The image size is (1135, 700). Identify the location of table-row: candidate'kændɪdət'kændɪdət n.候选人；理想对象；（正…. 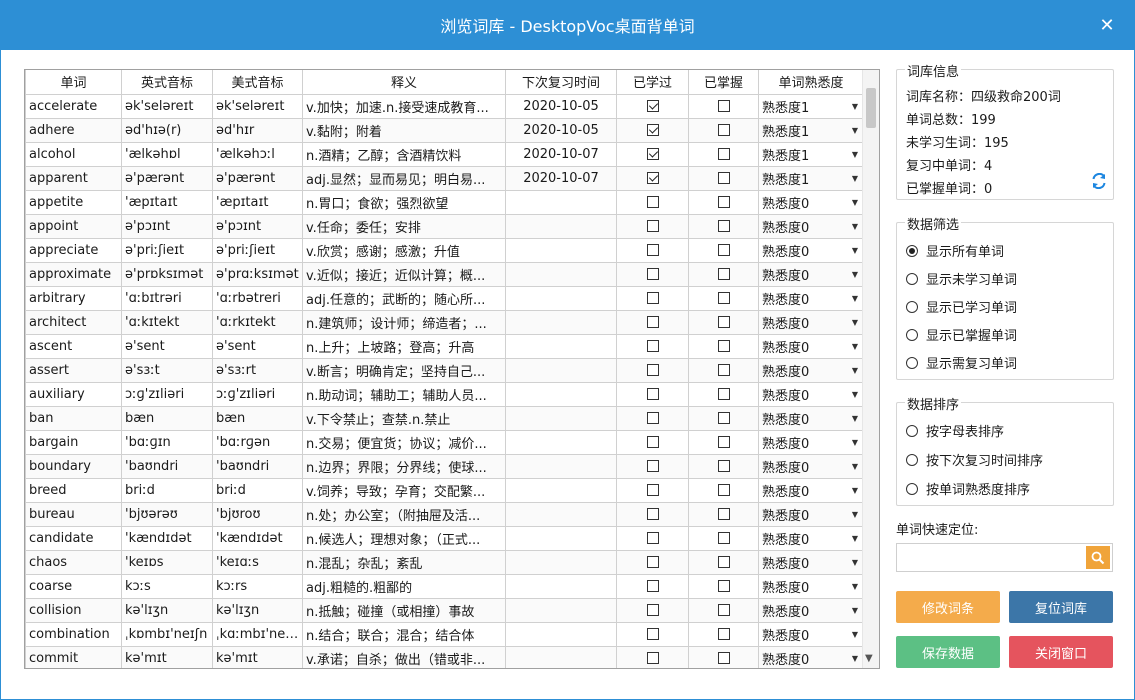
(444, 538).